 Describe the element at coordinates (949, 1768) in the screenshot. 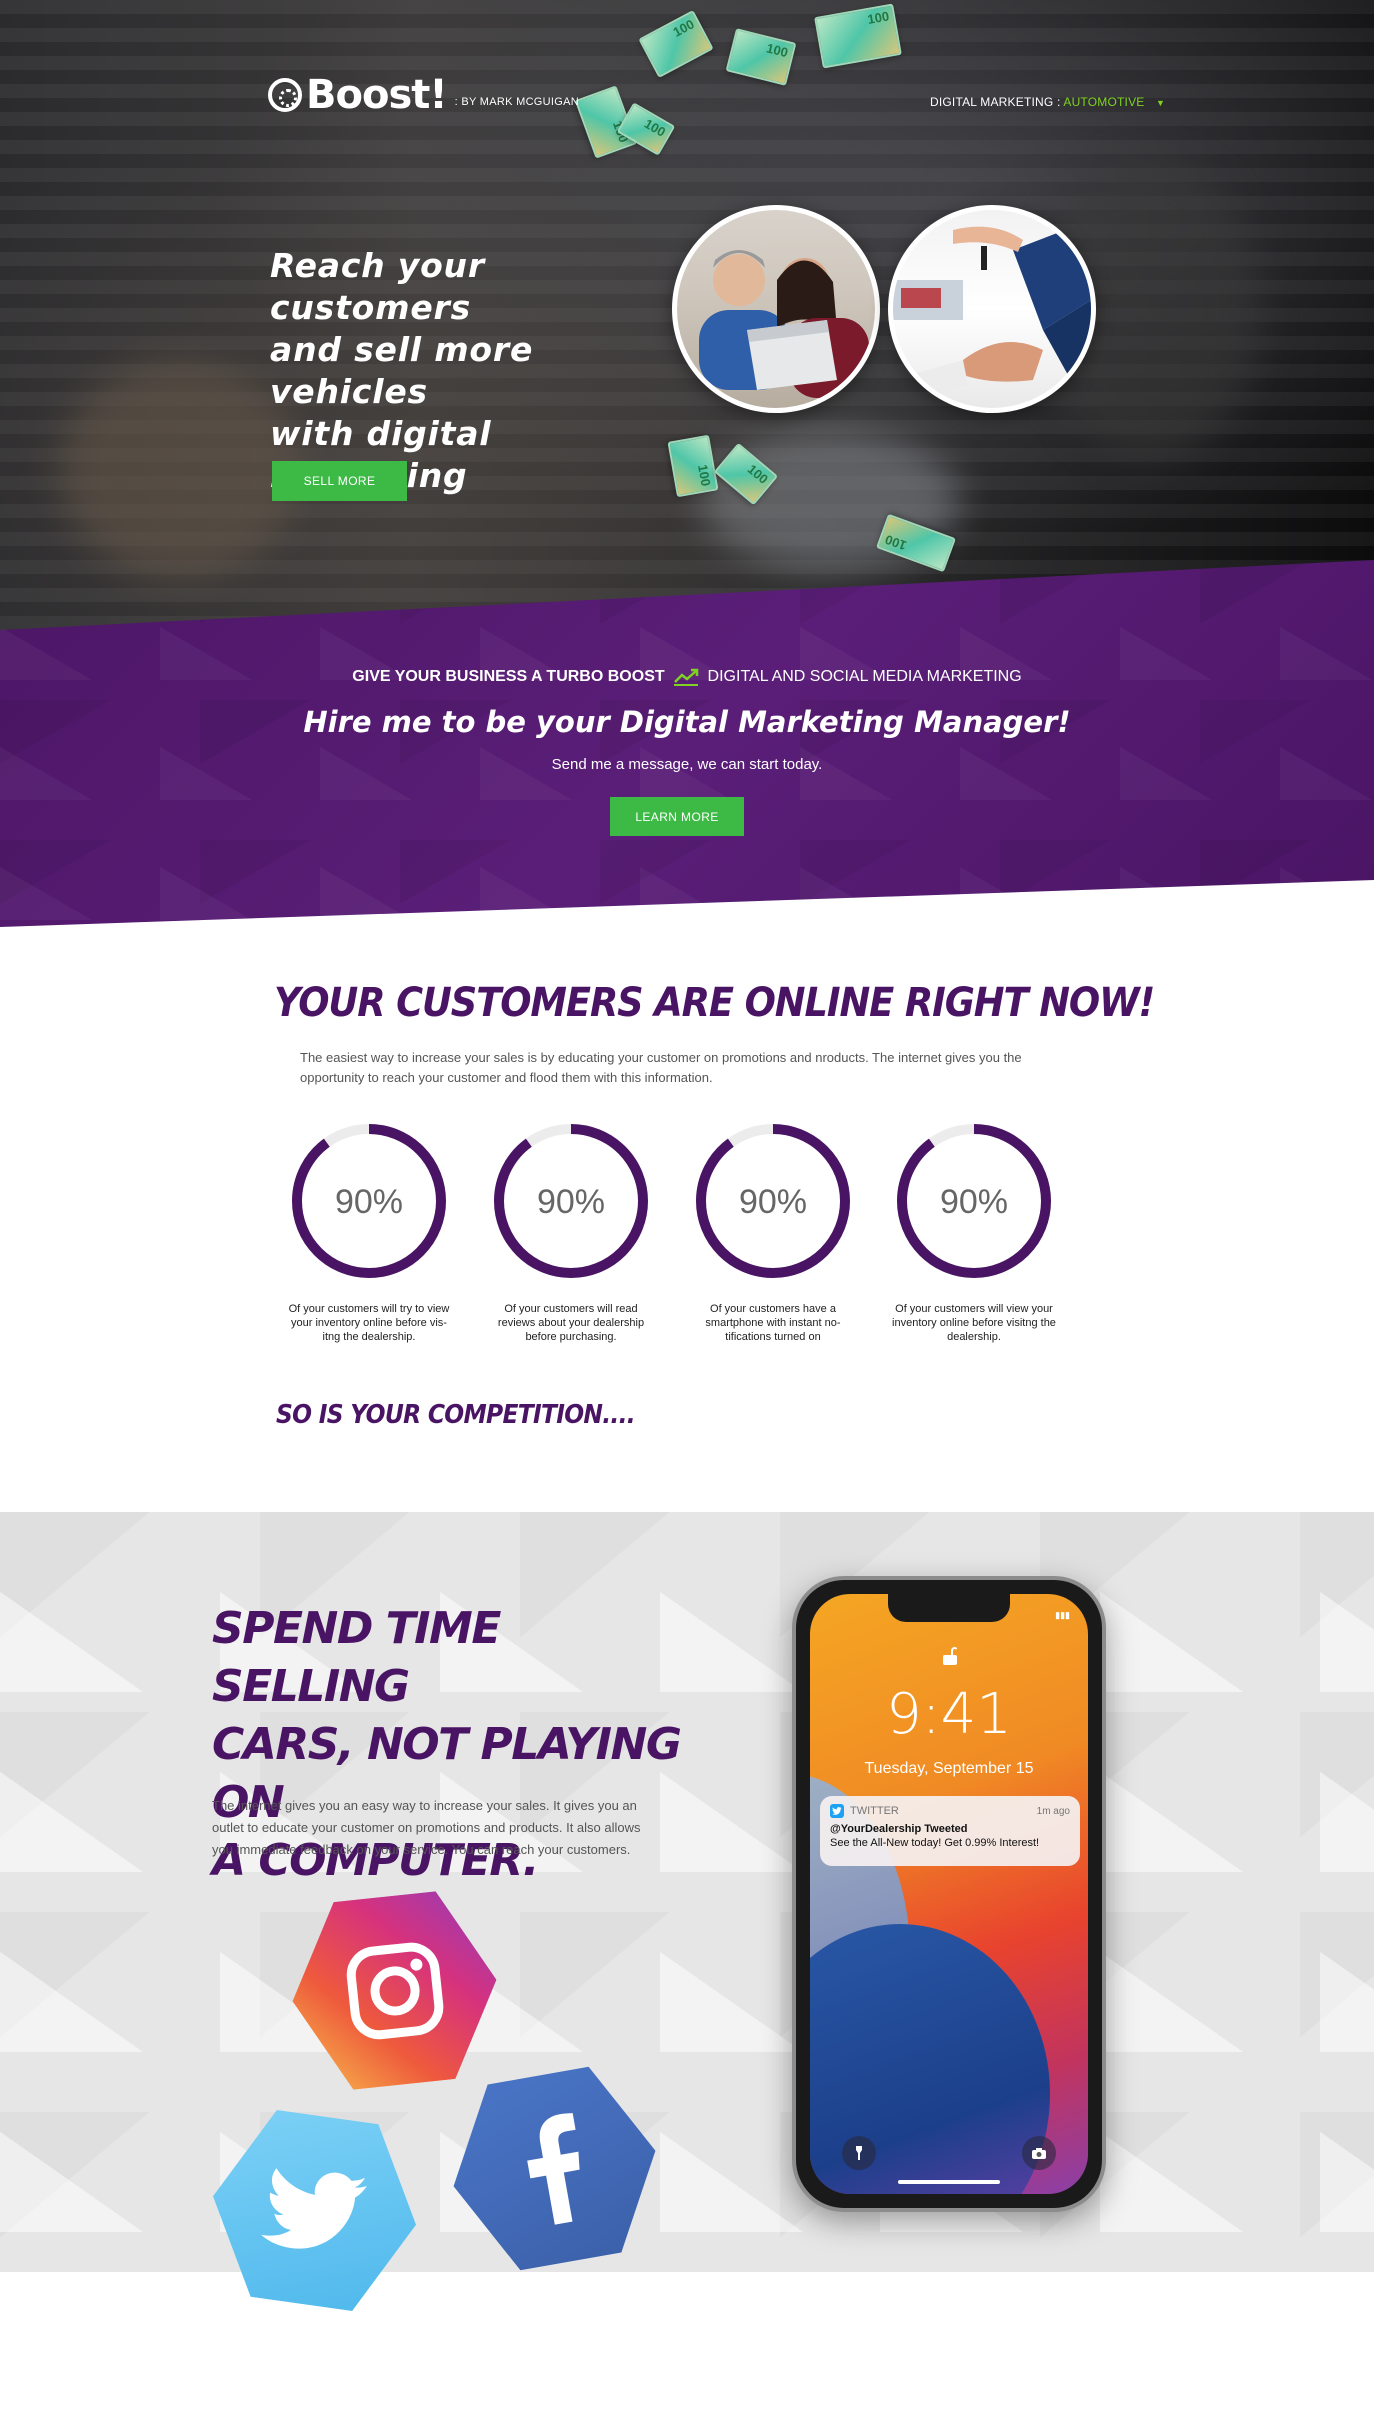

I see `lock-date: Tuesday, September 15` at that location.